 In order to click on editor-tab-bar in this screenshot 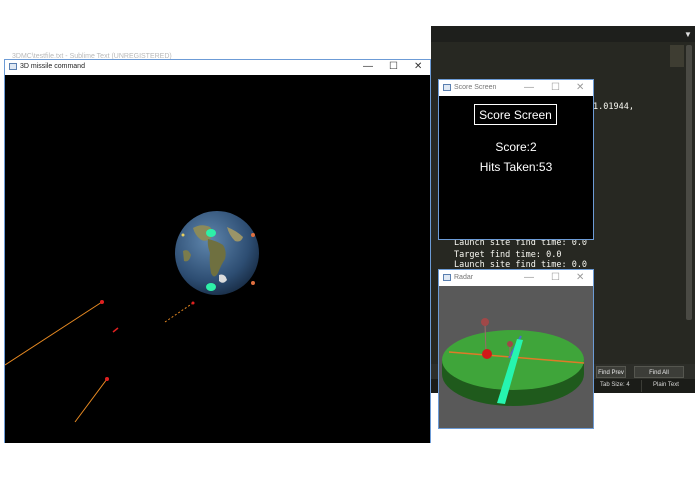, I will do `click(563, 34)`.